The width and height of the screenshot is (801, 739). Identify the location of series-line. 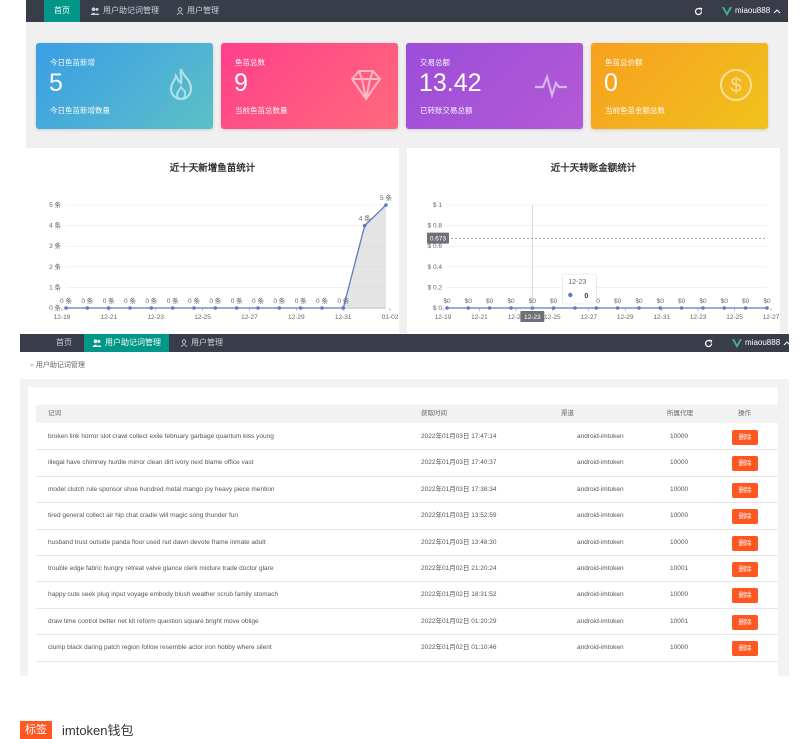
(226, 256).